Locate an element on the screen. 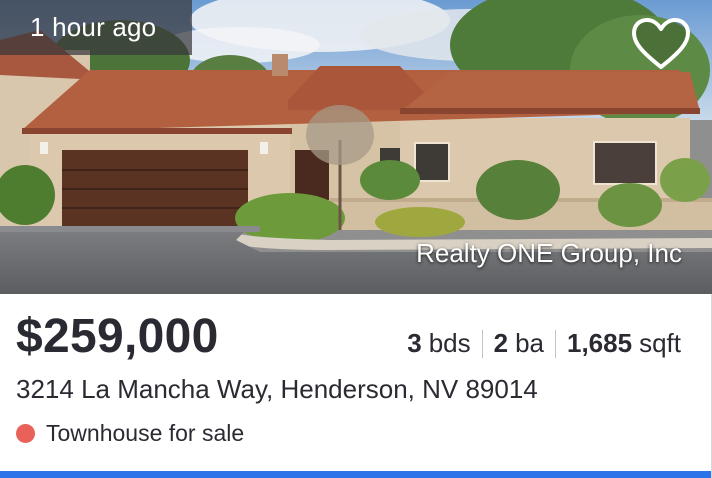  home-facts: 3 bds 2 ba 1,685 sqft is located at coordinates (544, 343).